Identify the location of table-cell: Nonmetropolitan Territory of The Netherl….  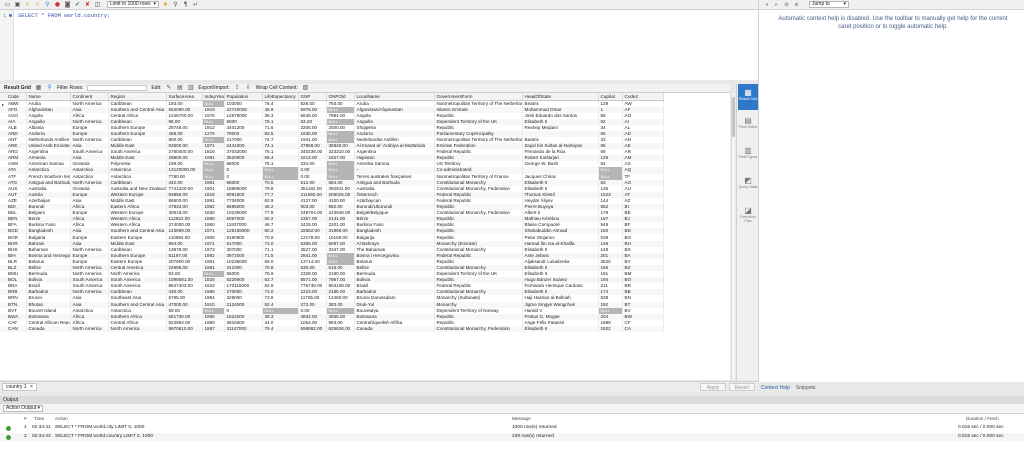
(478, 103).